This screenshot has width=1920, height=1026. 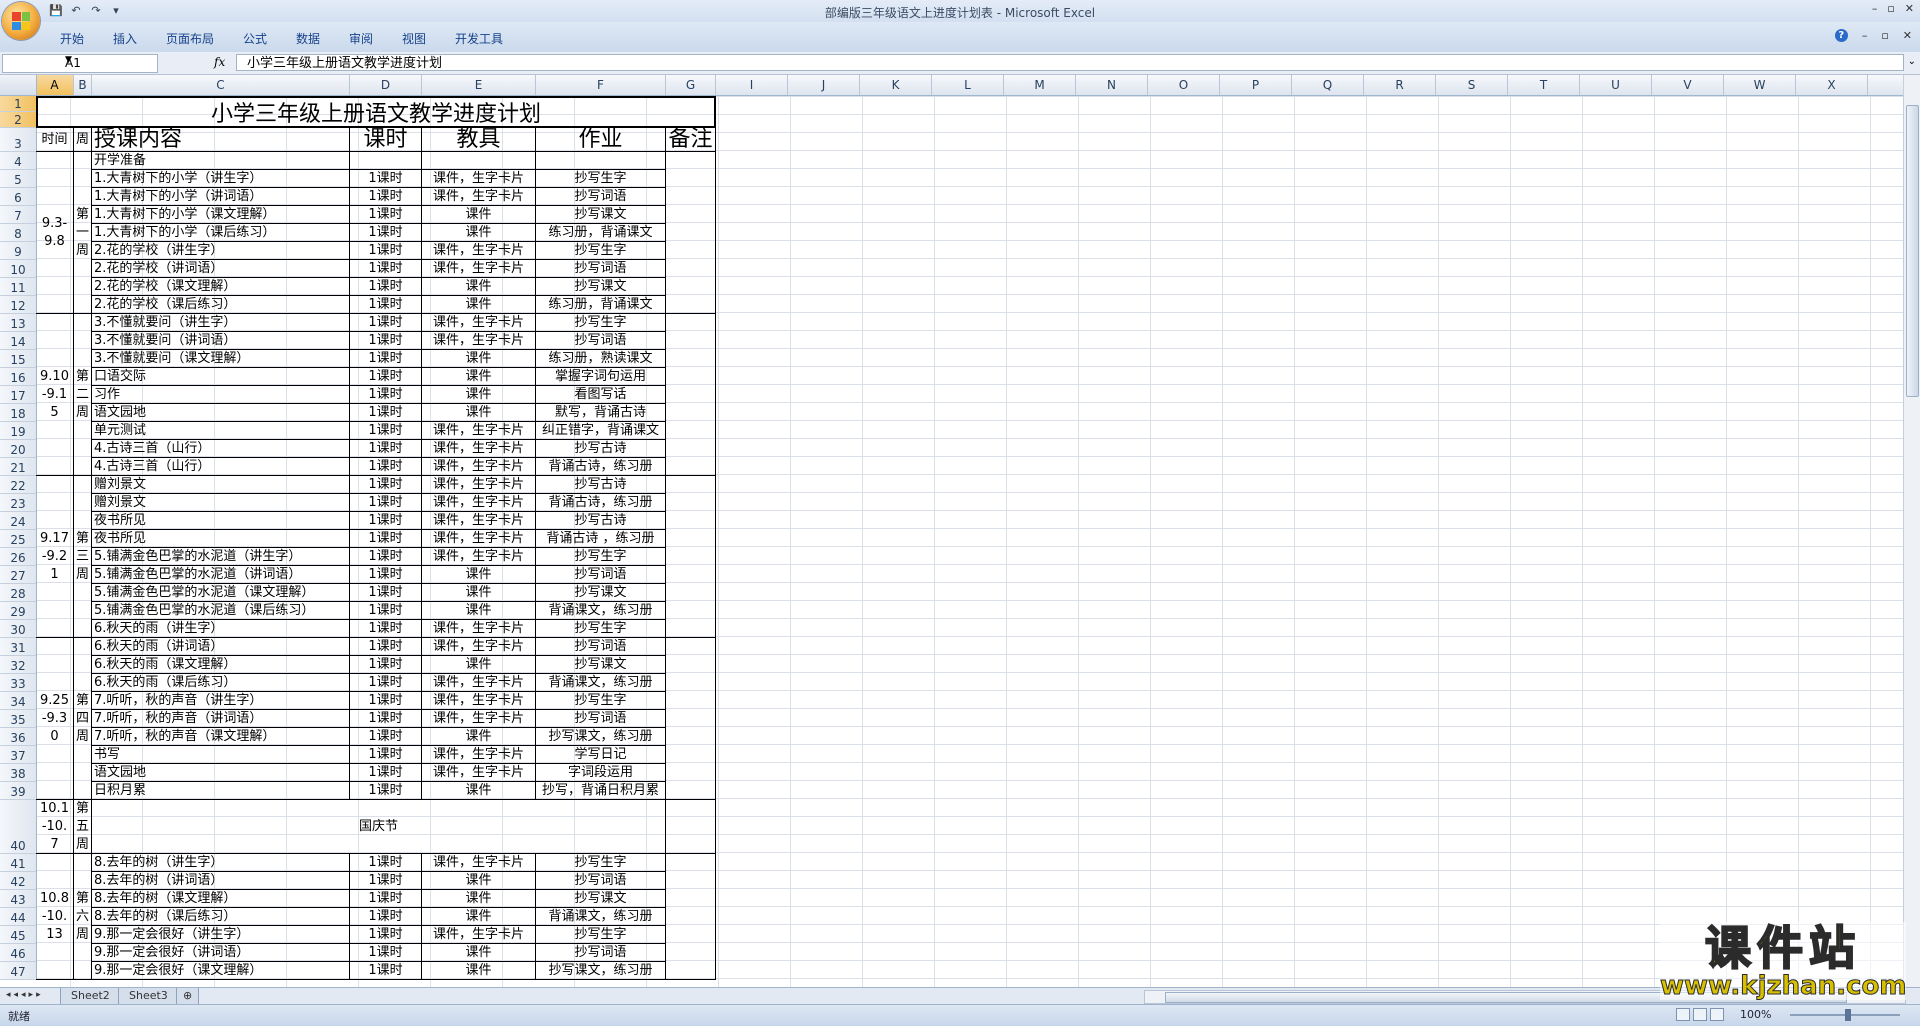 I want to click on name-box: A1 ▼, so click(x=80, y=63).